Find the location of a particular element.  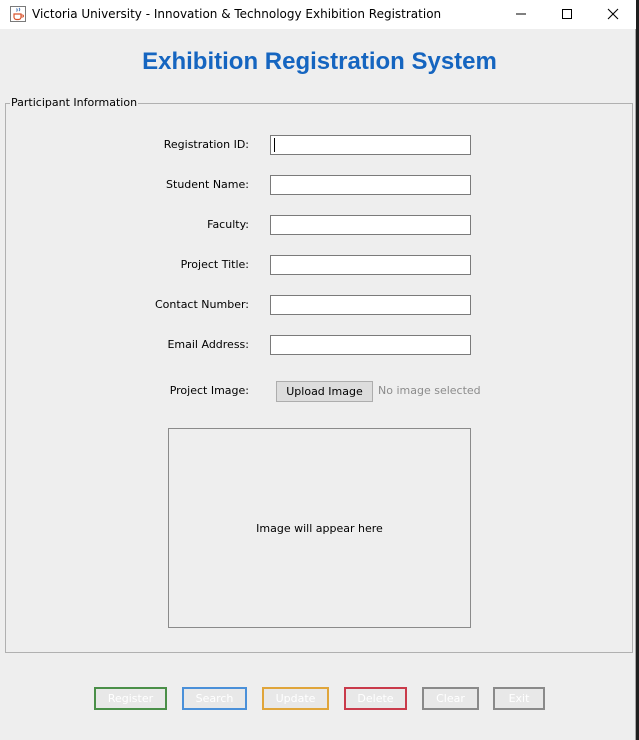

email-address-input is located at coordinates (370, 345).